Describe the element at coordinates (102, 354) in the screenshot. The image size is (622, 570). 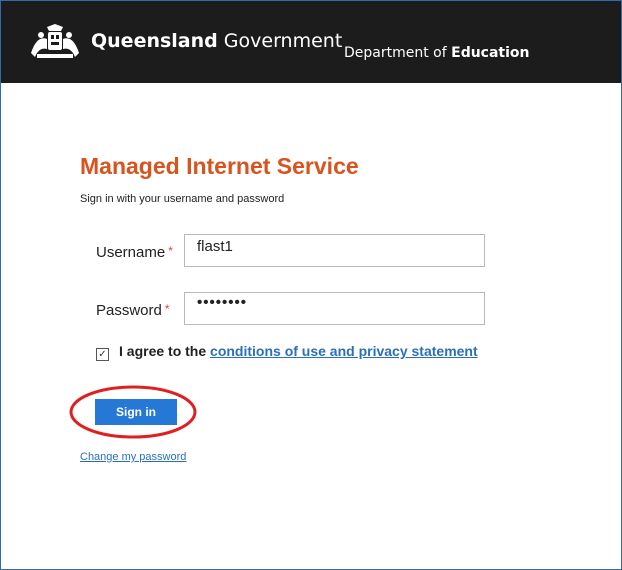
I see `agree-checkbox: ✓` at that location.